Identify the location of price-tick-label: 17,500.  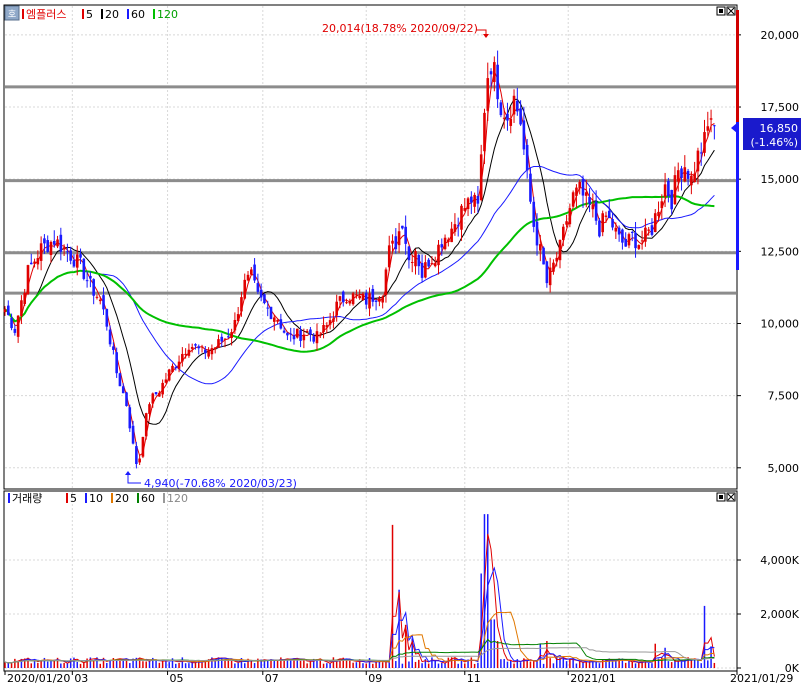
(780, 107).